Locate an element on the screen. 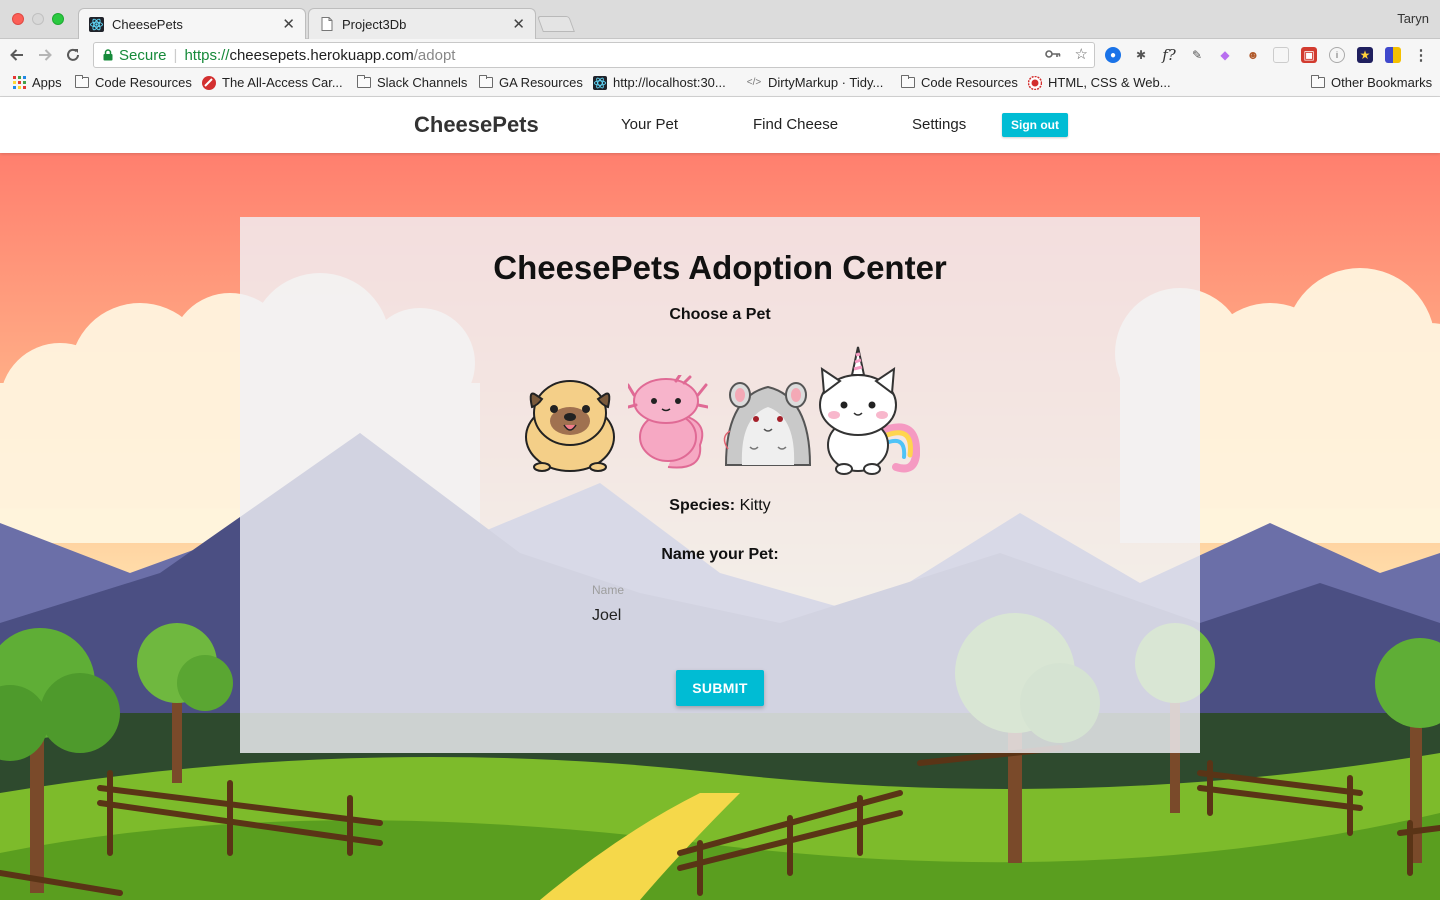  pet-name-input is located at coordinates (720, 616).